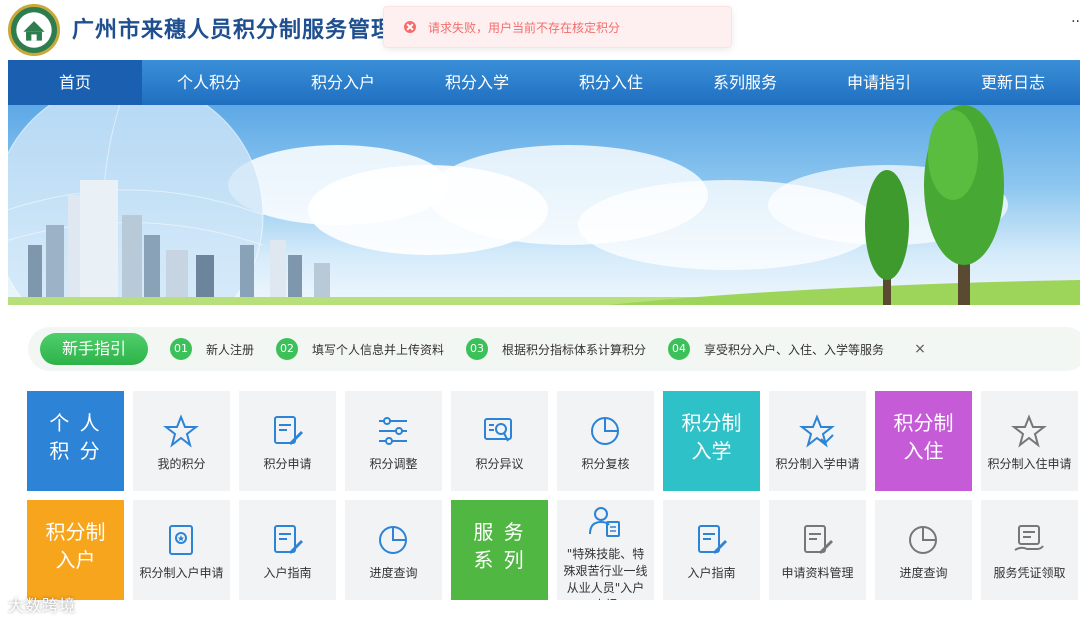  Describe the element at coordinates (181, 573) in the screenshot. I see `tile-label: 积分制入户申请` at that location.